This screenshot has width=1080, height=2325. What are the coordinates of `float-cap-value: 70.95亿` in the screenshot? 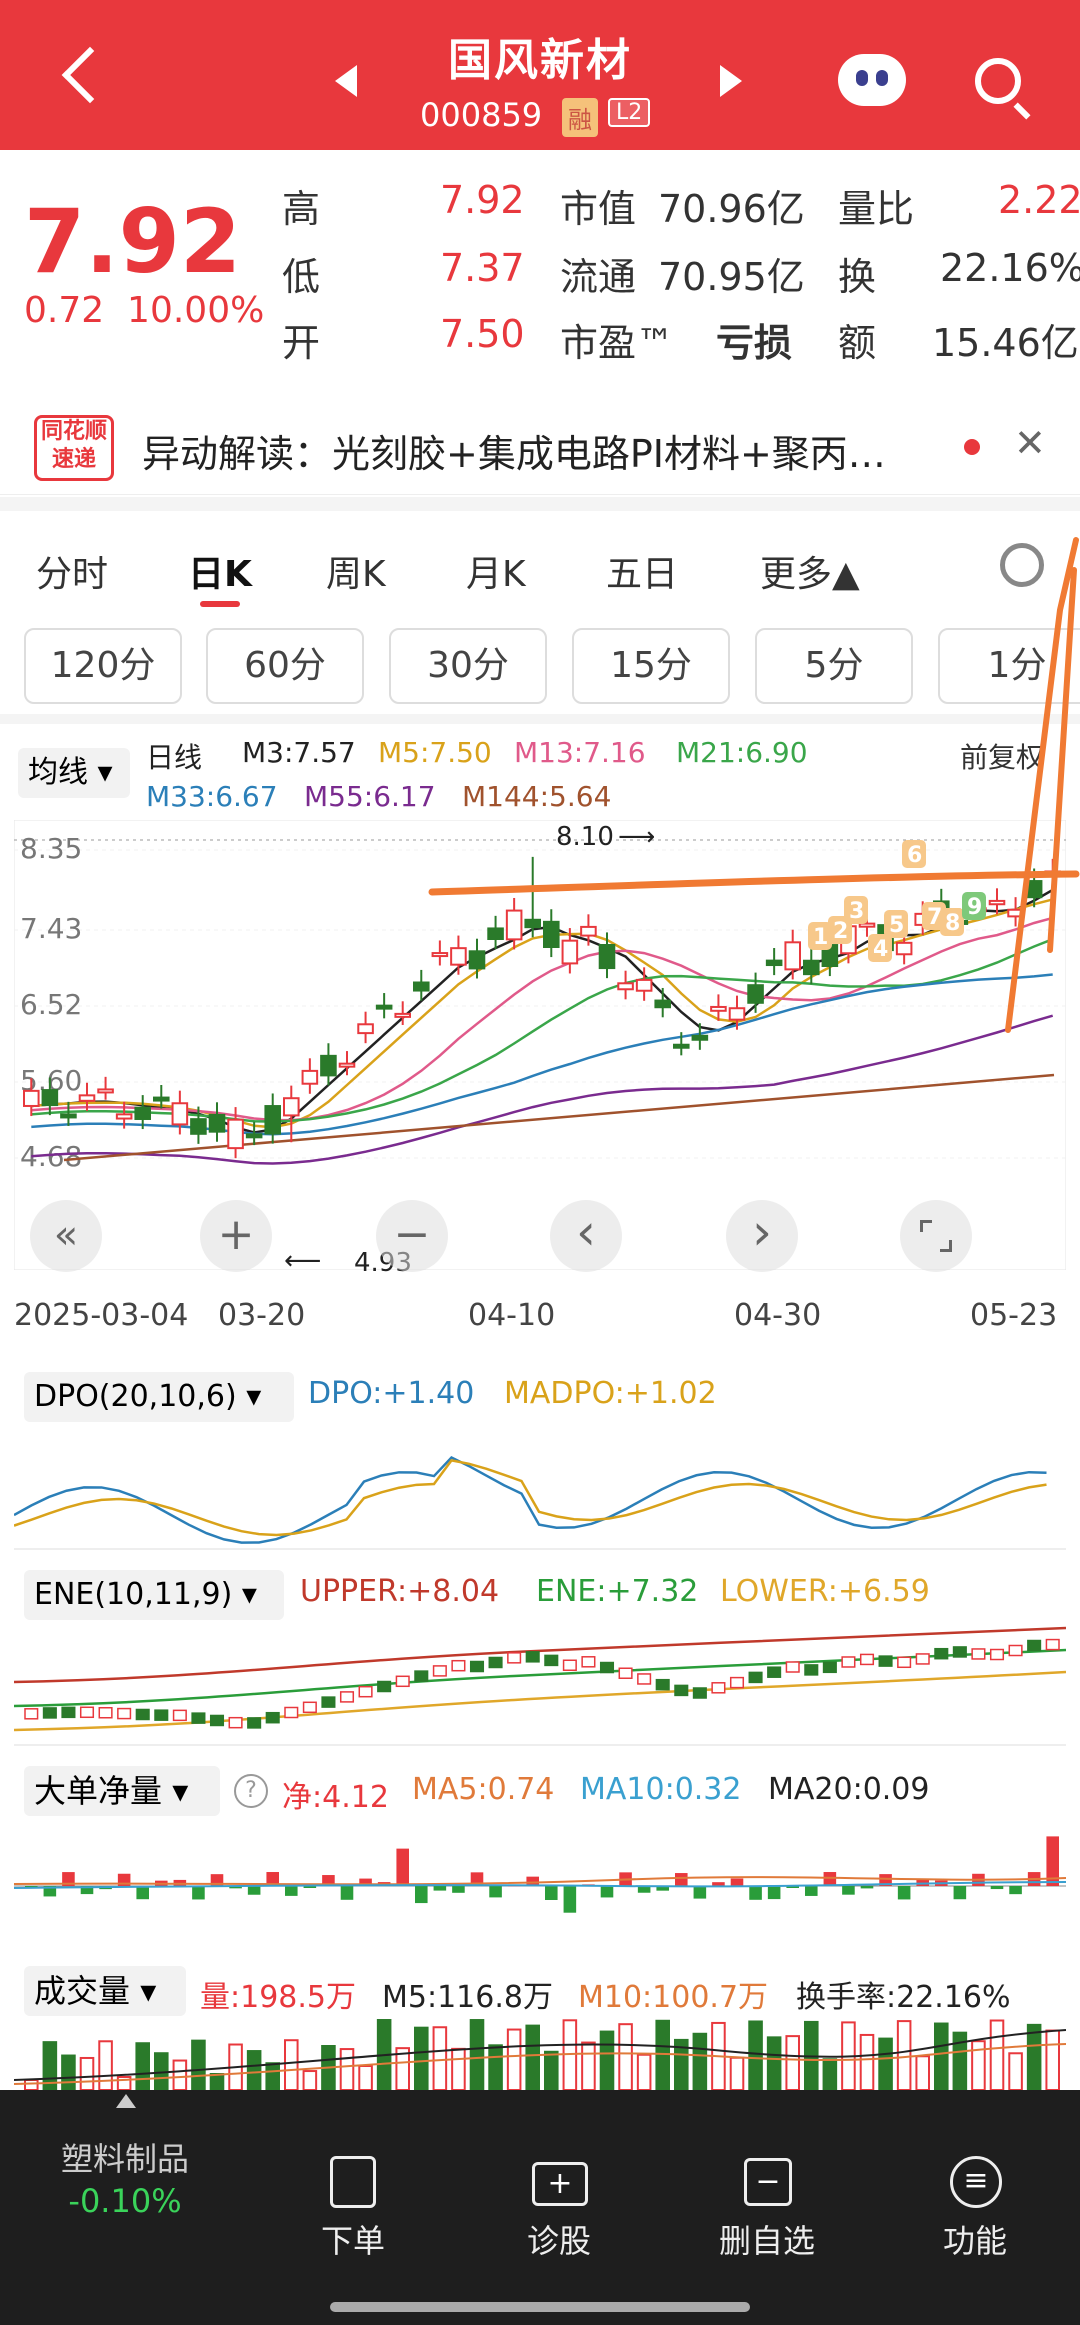 It's located at (731, 277).